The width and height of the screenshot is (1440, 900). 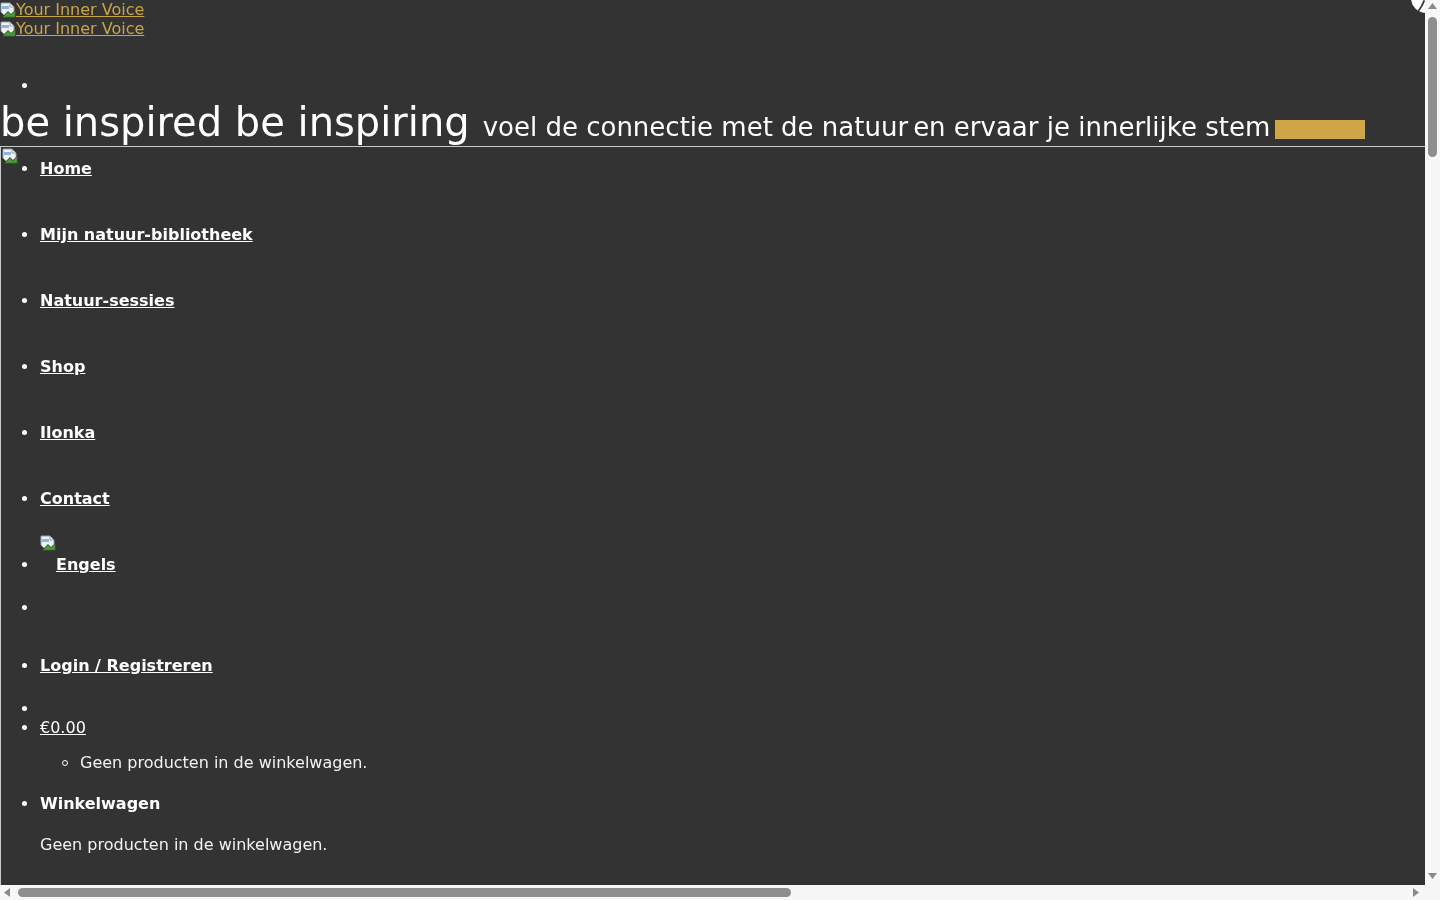 What do you see at coordinates (66, 168) in the screenshot?
I see `nav-link: Home` at bounding box center [66, 168].